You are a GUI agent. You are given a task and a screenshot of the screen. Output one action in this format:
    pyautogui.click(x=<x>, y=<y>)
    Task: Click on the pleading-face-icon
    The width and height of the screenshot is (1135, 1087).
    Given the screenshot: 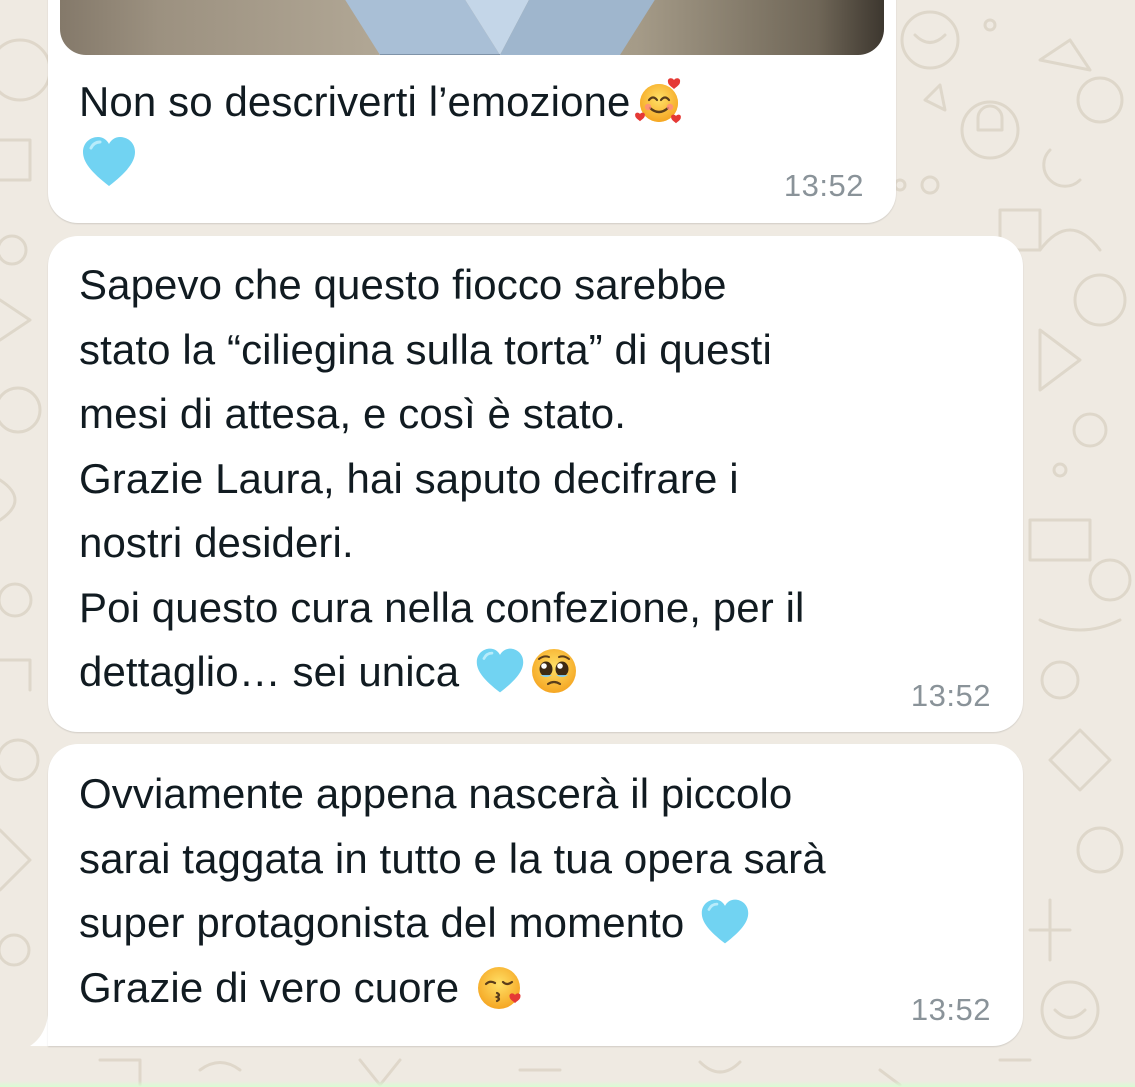 What is the action you would take?
    pyautogui.click(x=554, y=671)
    